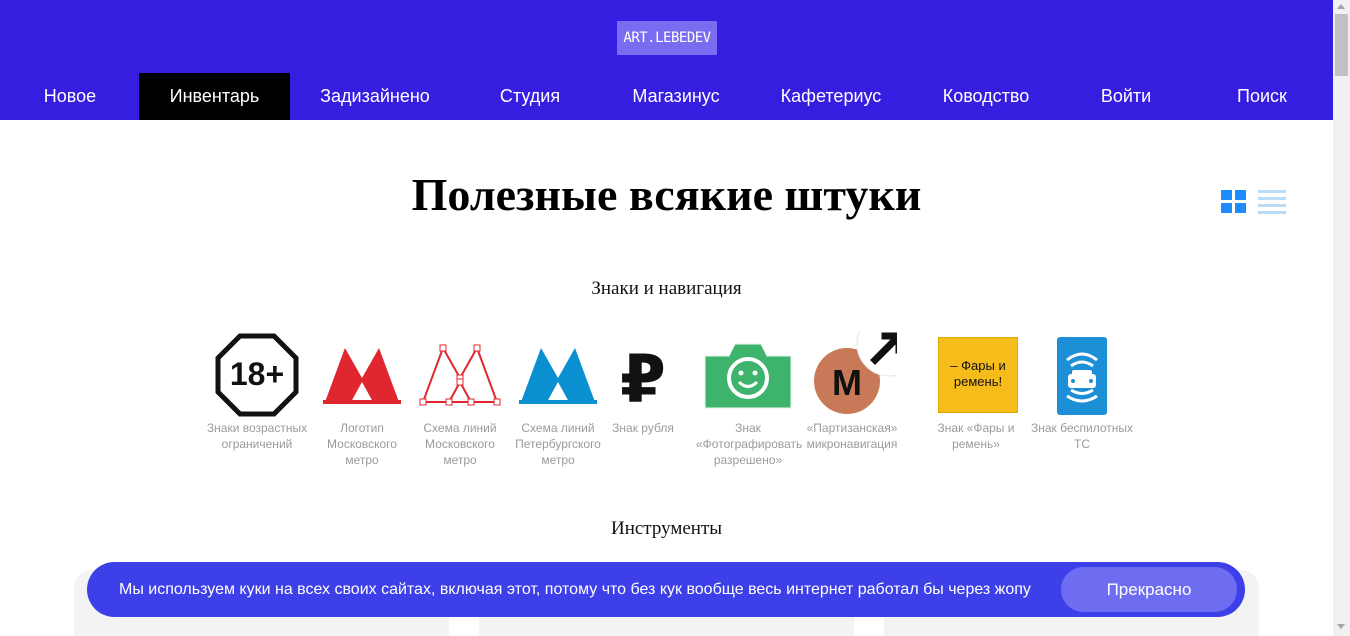 The image size is (1350, 636). Describe the element at coordinates (1234, 202) in the screenshot. I see `grid-view-icon` at that location.